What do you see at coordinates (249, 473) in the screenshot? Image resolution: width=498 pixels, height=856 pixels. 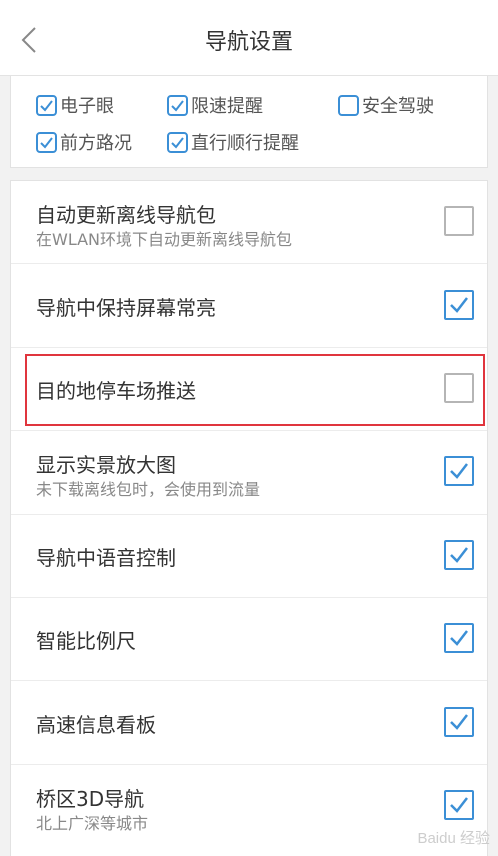 I see `setting-row-real-scene: 显示实景放大图 未下载离线包时，会使用到流量` at bounding box center [249, 473].